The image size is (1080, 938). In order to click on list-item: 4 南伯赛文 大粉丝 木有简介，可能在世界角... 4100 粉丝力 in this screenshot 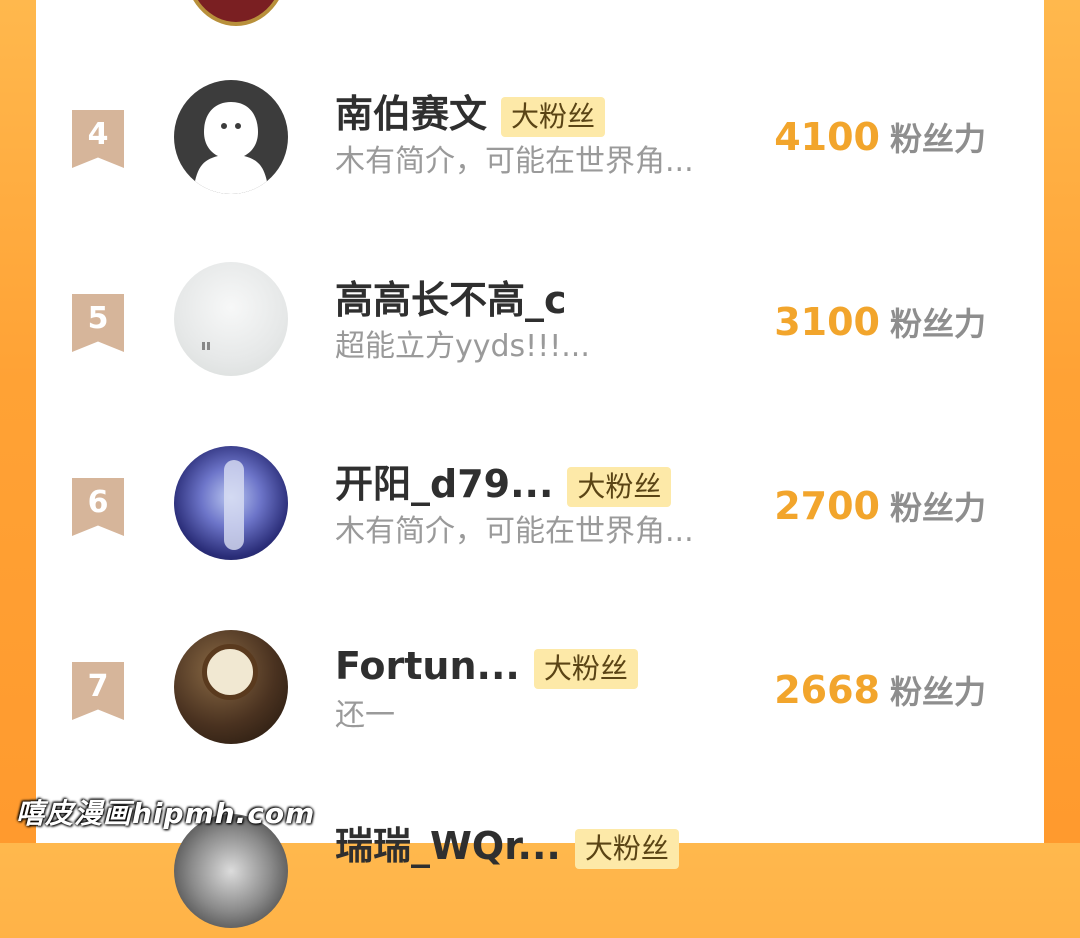, I will do `click(540, 137)`.